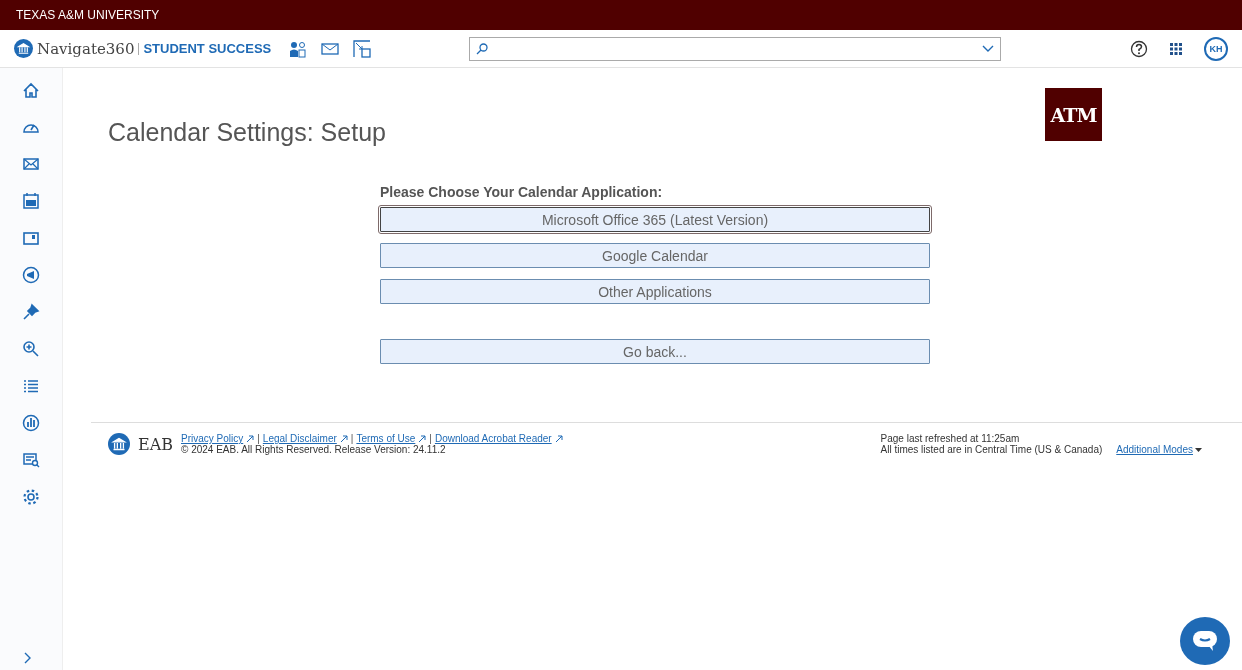 This screenshot has height=670, width=1242. Describe the element at coordinates (991, 449) in the screenshot. I see `timezone-note: All times listed are in Central Time (US & Canada)` at that location.